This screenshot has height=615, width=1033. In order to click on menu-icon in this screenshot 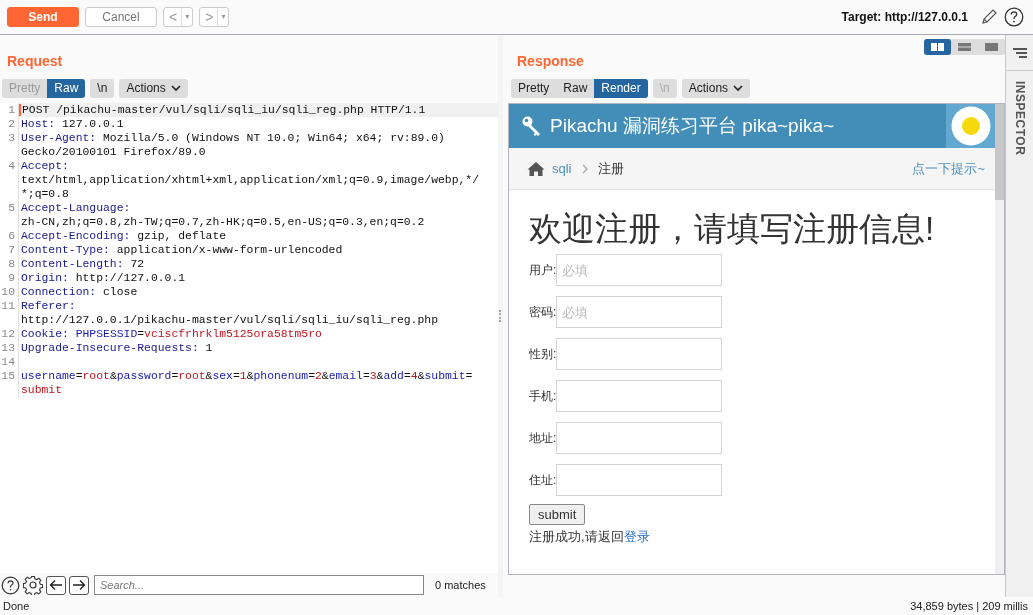, I will do `click(1019, 52)`.